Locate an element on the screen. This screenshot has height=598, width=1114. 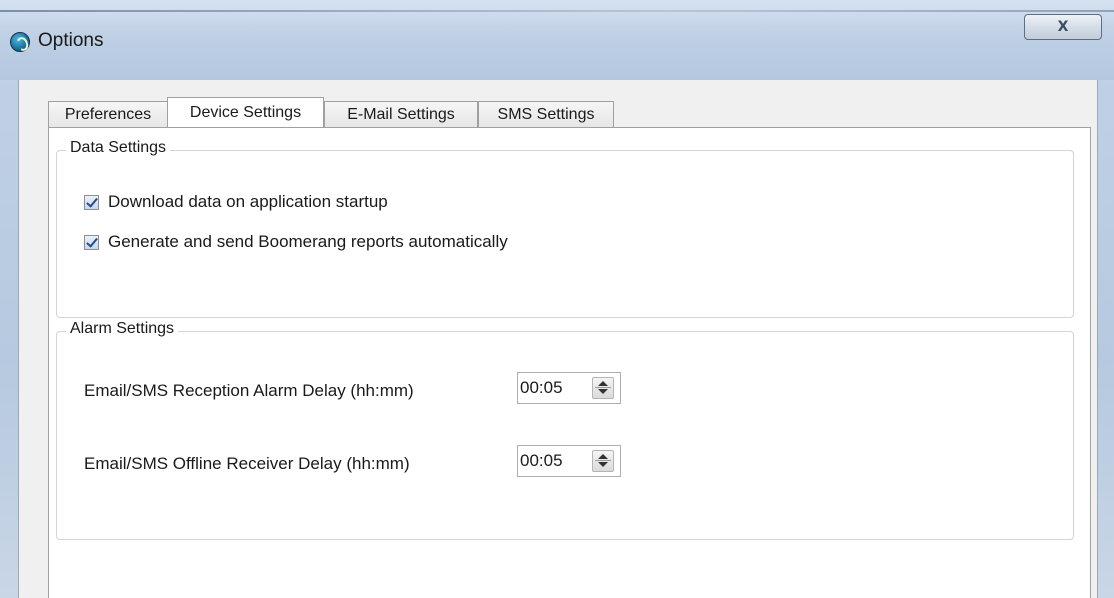
data-settings-legend: Data Settings is located at coordinates (118, 148).